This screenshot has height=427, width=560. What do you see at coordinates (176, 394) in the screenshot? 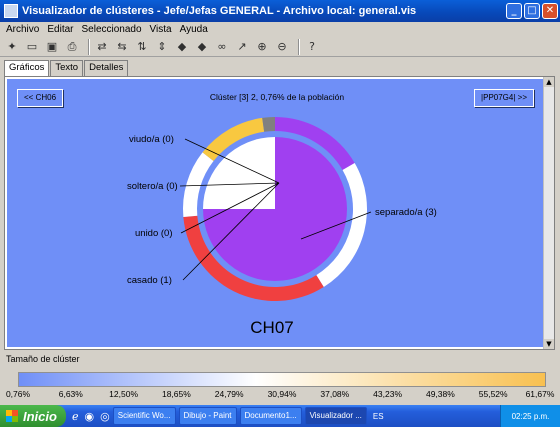
I see `legend-tick: 18,65%` at bounding box center [176, 394].